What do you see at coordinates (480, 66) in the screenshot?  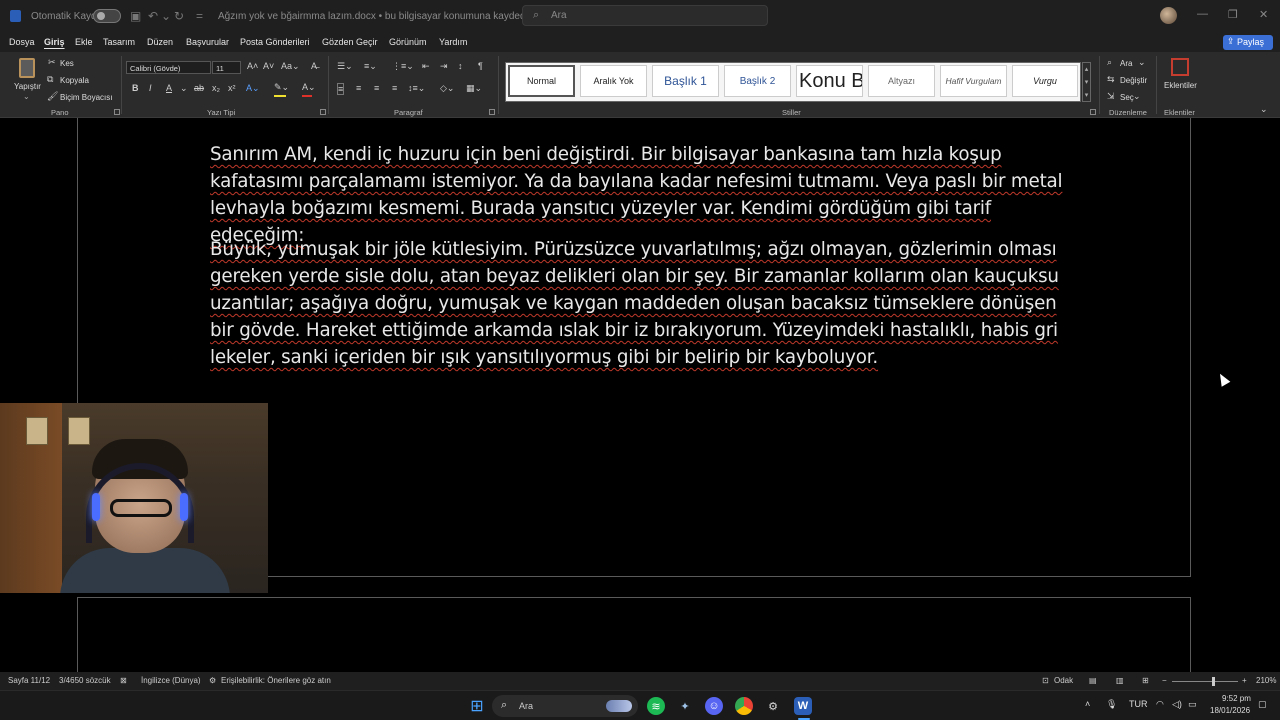 I see `show-marks-icon: ¶` at bounding box center [480, 66].